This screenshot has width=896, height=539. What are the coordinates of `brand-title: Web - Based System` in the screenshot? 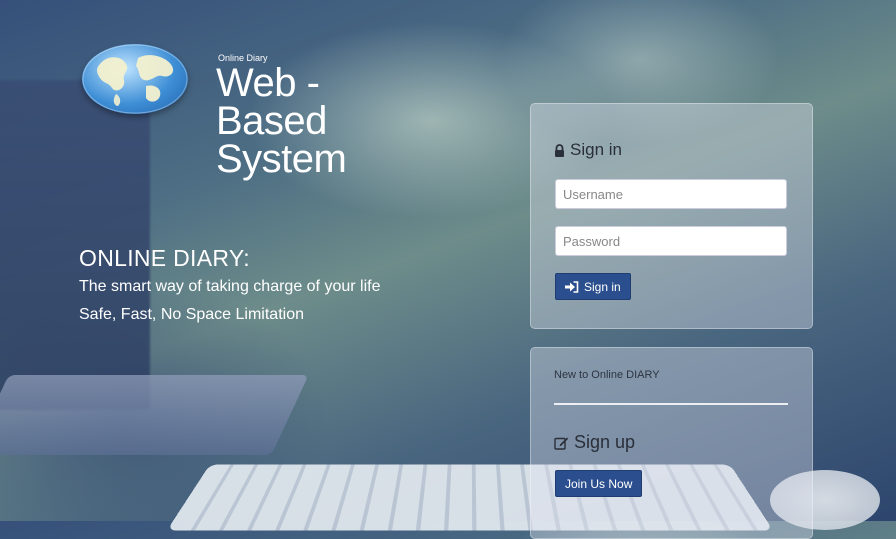 It's located at (296, 121).